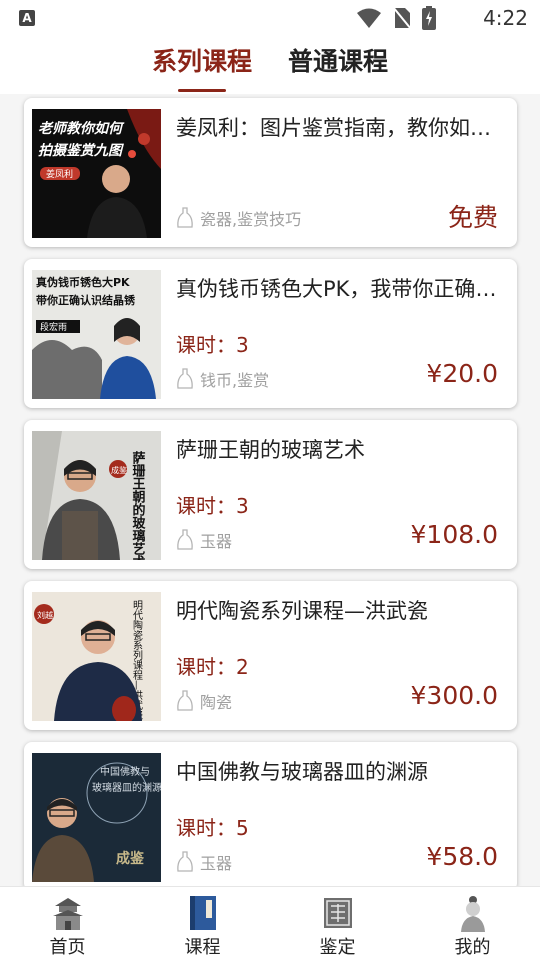 The image size is (540, 960). I want to click on course-tag: 瓷器,鉴赏技巧, so click(238, 218).